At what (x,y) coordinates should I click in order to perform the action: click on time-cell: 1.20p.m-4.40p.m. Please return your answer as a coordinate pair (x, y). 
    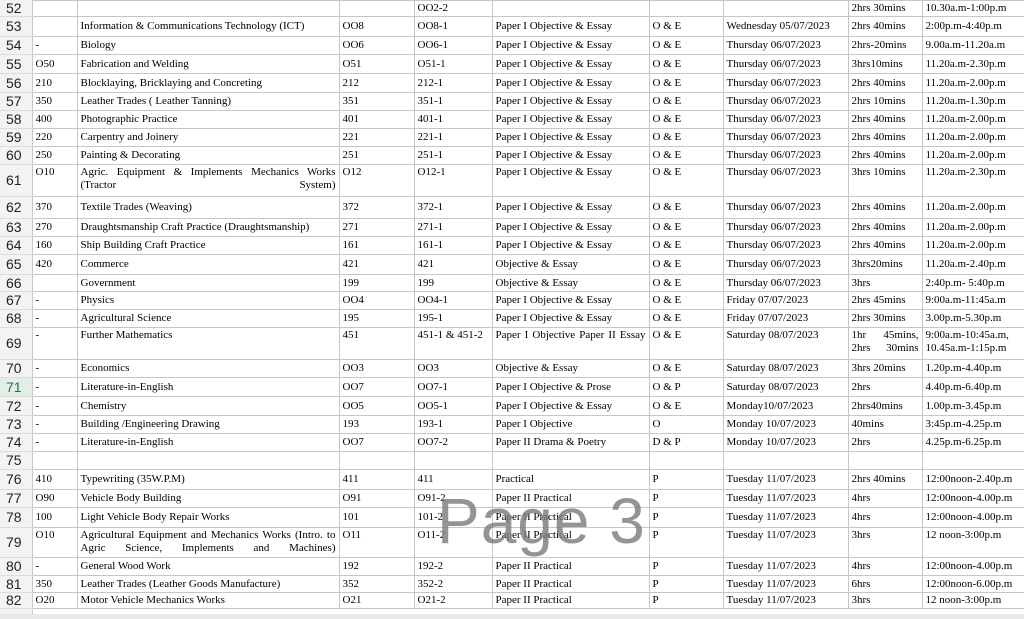
    Looking at the image, I should click on (972, 368).